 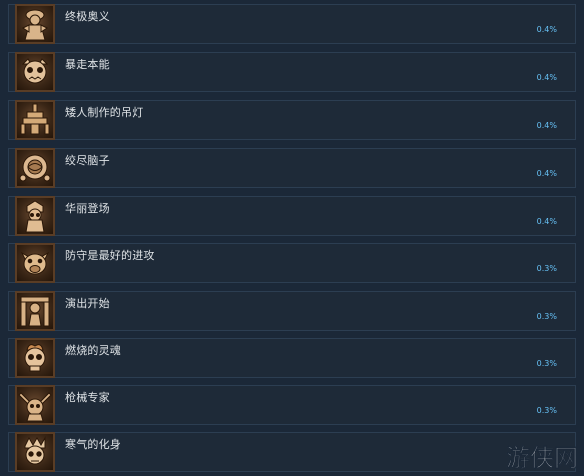 I want to click on achievement-title: 防守是最好的进攻, so click(x=110, y=255).